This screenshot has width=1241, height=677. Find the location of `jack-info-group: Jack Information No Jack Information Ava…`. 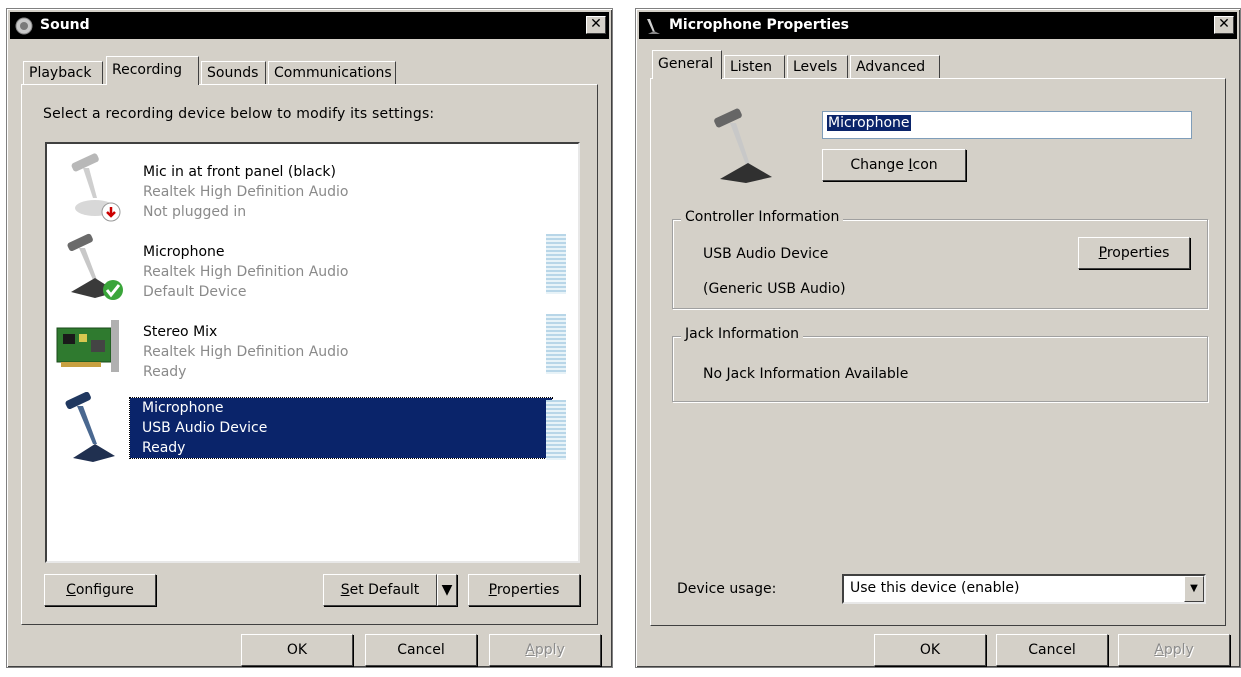

jack-info-group: Jack Information No Jack Information Ava… is located at coordinates (940, 364).